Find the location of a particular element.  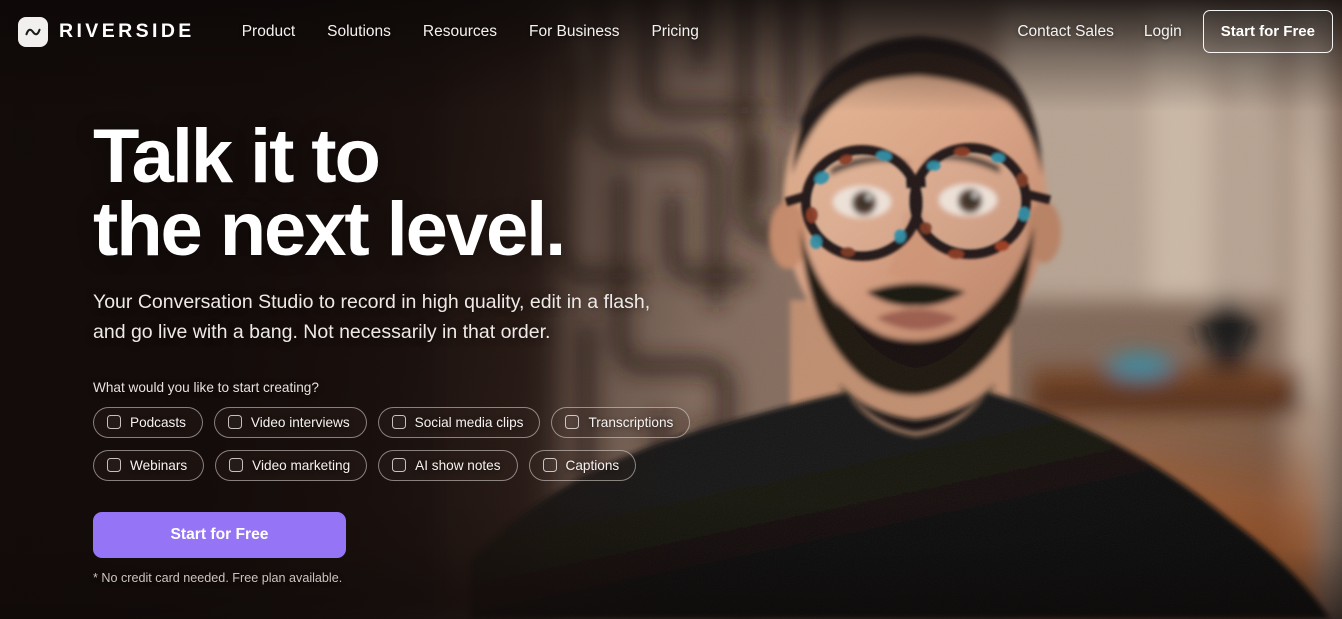

nav-item-solutions: Solutions is located at coordinates (359, 32).